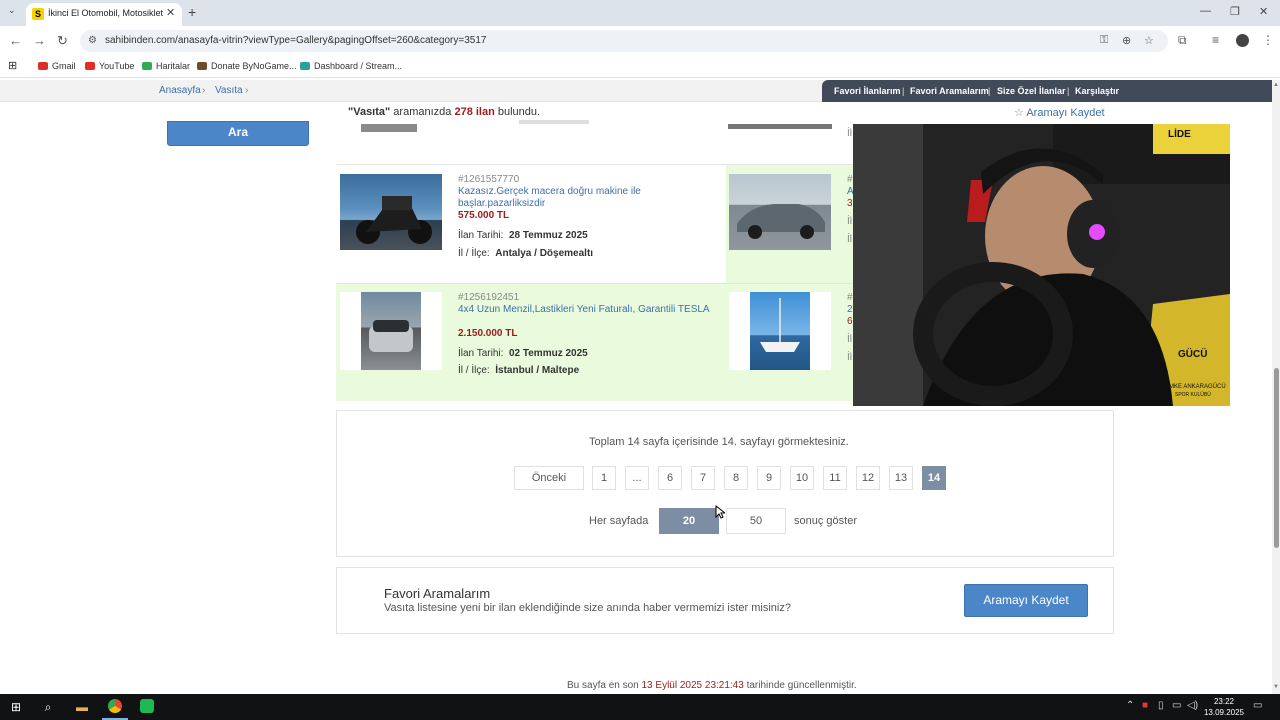  I want to click on forward-icon: →, so click(39, 40).